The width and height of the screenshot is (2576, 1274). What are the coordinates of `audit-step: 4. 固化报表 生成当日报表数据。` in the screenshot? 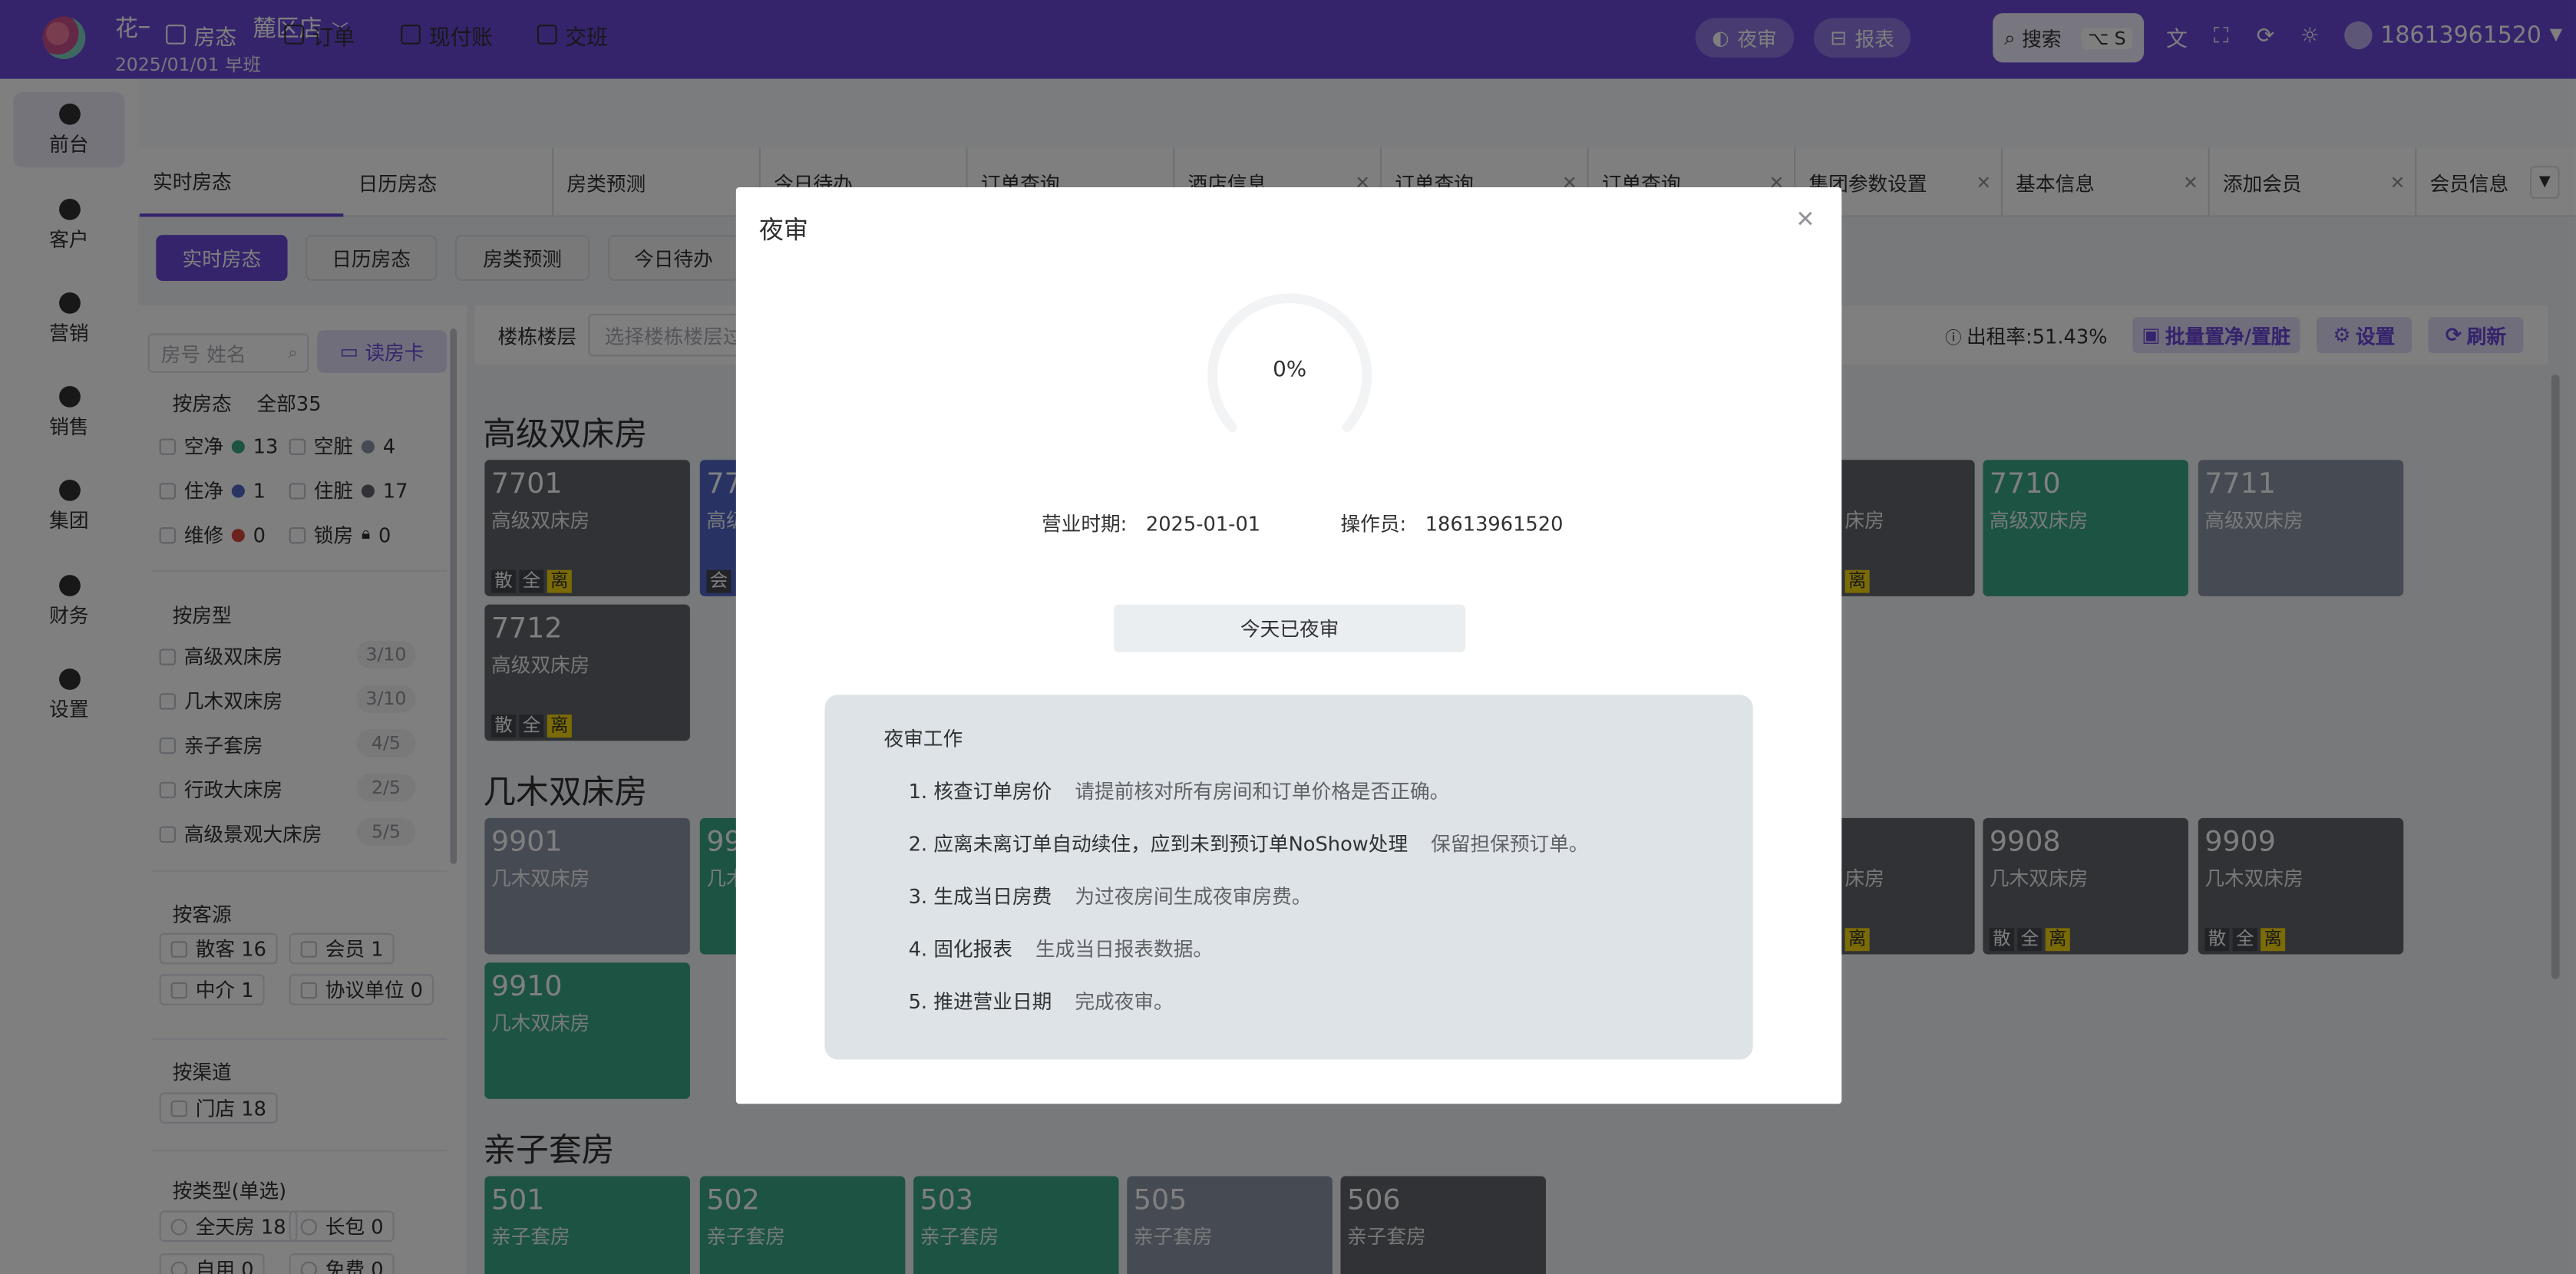 It's located at (1061, 949).